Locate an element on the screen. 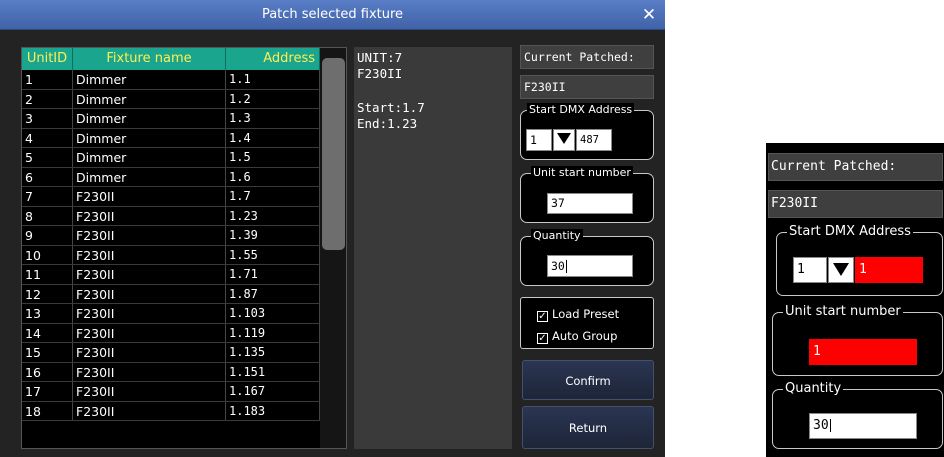 This screenshot has height=457, width=944. cell-address: 1.135 is located at coordinates (273, 352).